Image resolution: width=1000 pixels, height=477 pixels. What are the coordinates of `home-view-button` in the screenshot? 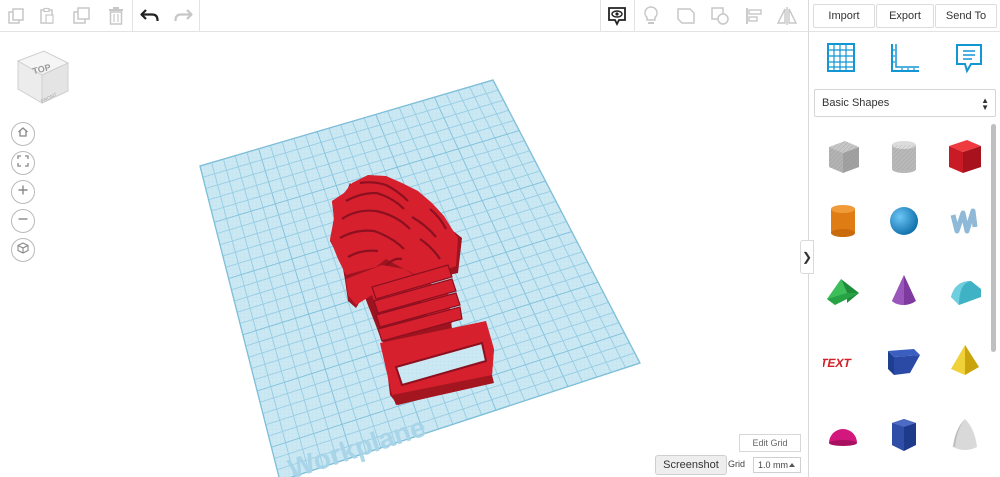 It's located at (23, 134).